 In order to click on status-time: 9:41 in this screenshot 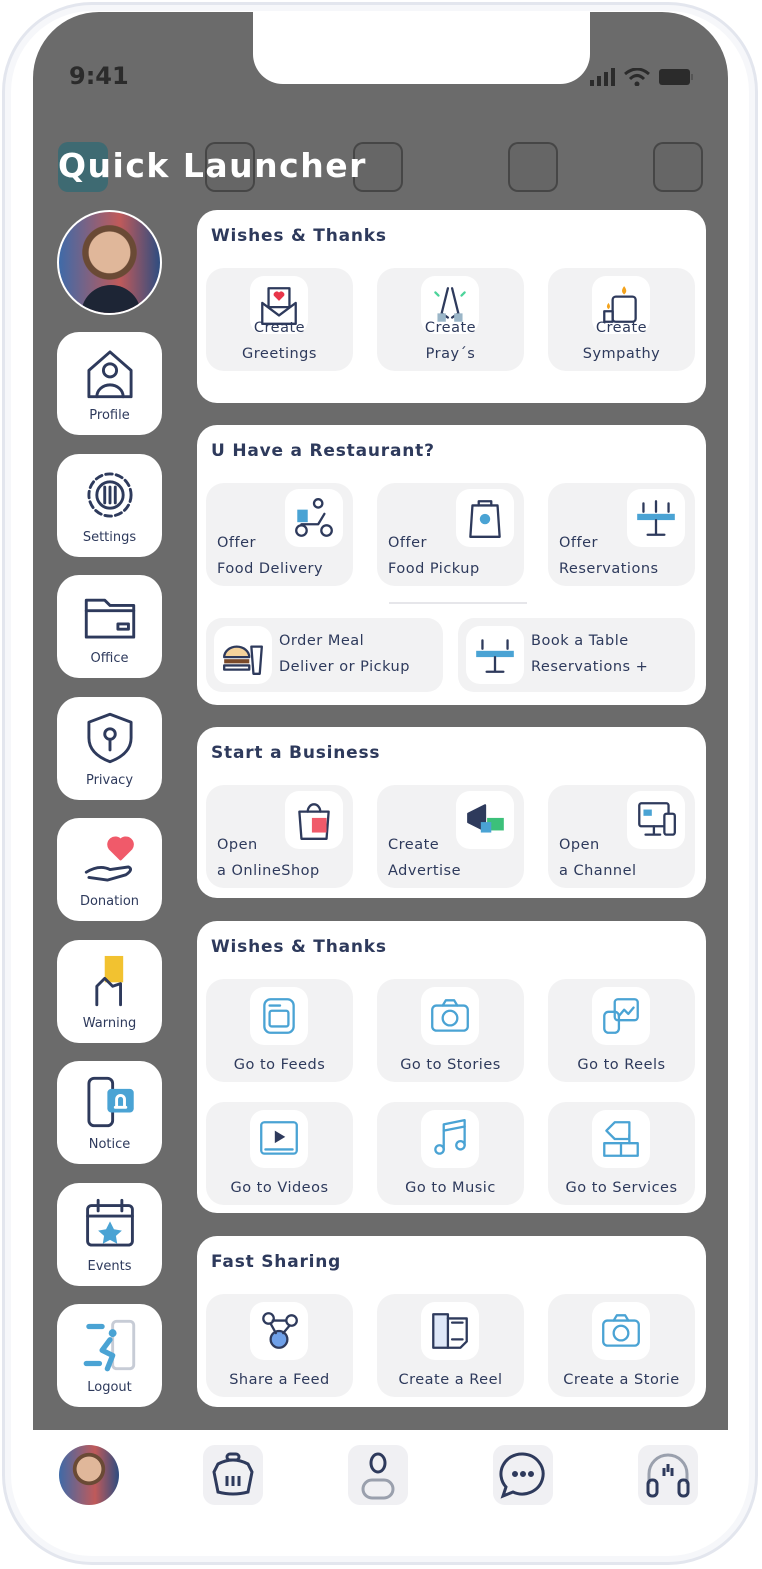, I will do `click(99, 76)`.